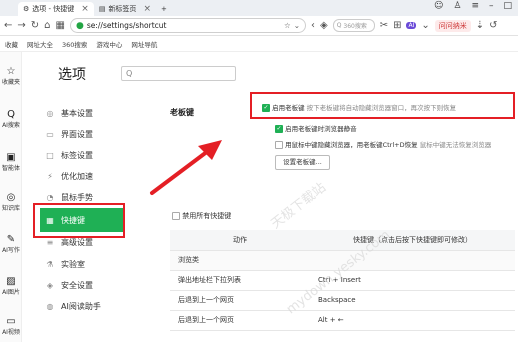  I want to click on table-row: 弹出地址栏下拉列表 Ctrl + Insert, so click(342, 280).